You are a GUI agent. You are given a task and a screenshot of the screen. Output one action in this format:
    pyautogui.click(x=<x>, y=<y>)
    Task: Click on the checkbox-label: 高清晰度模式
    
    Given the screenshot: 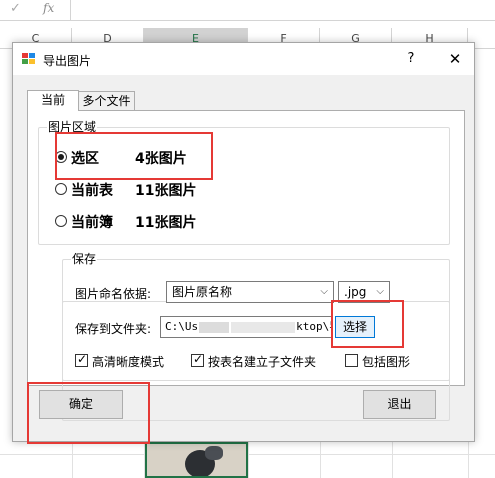 What is the action you would take?
    pyautogui.click(x=128, y=362)
    